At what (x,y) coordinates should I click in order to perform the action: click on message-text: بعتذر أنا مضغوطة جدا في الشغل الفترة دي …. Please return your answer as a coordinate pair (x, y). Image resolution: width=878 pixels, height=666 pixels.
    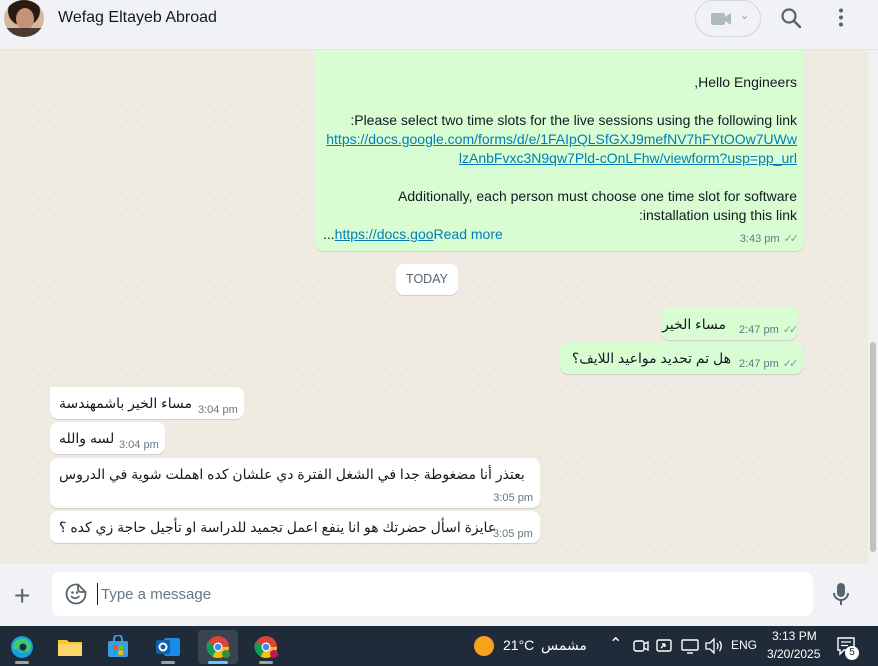
    Looking at the image, I should click on (292, 474).